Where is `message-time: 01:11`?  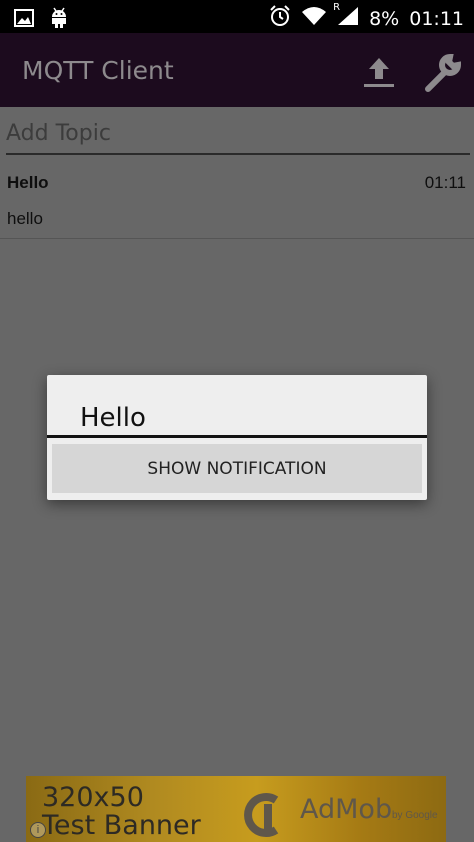
message-time: 01:11 is located at coordinates (445, 182).